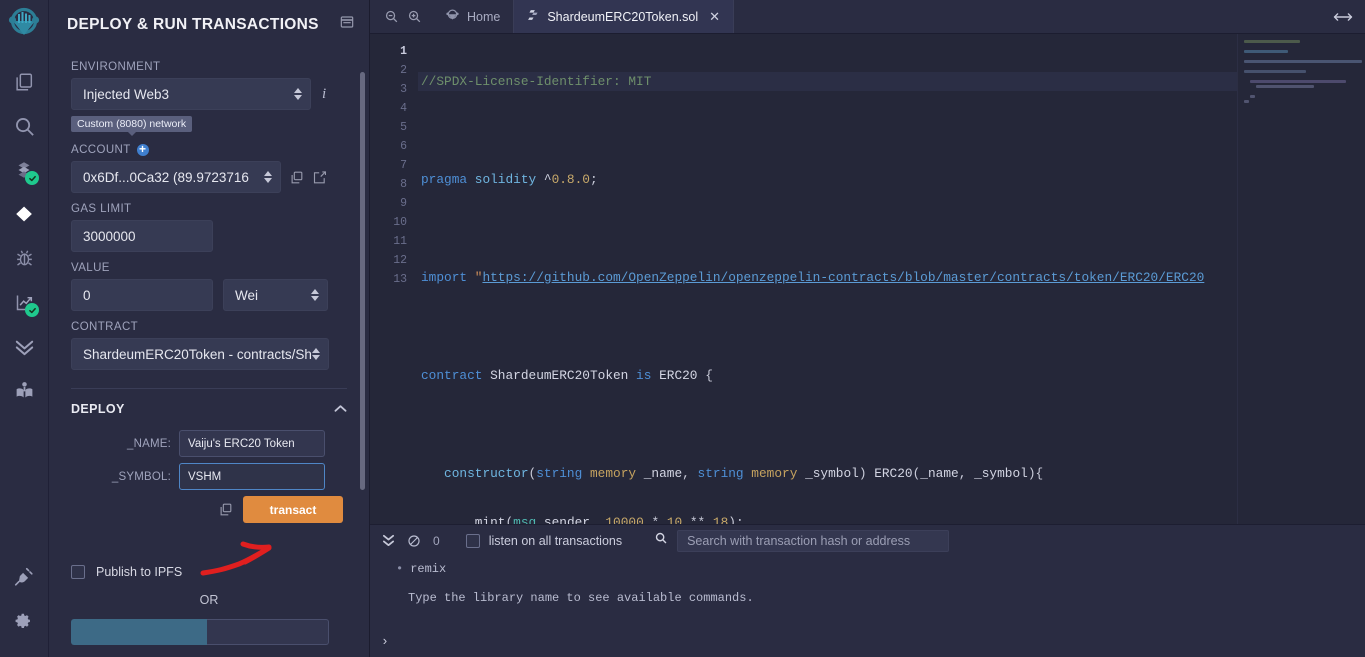 Image resolution: width=1365 pixels, height=657 pixels. I want to click on line-number: 2, so click(403, 70).